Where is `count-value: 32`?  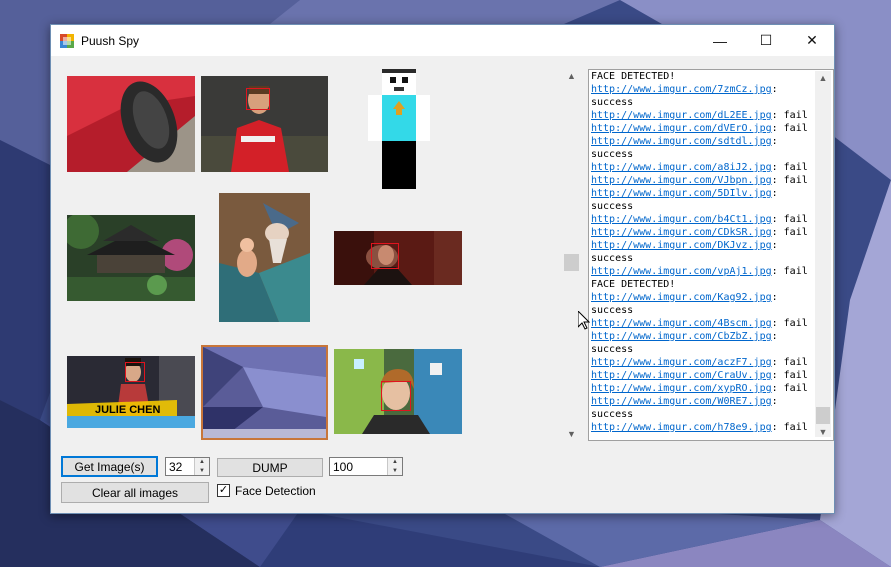 count-value: 32 is located at coordinates (176, 467).